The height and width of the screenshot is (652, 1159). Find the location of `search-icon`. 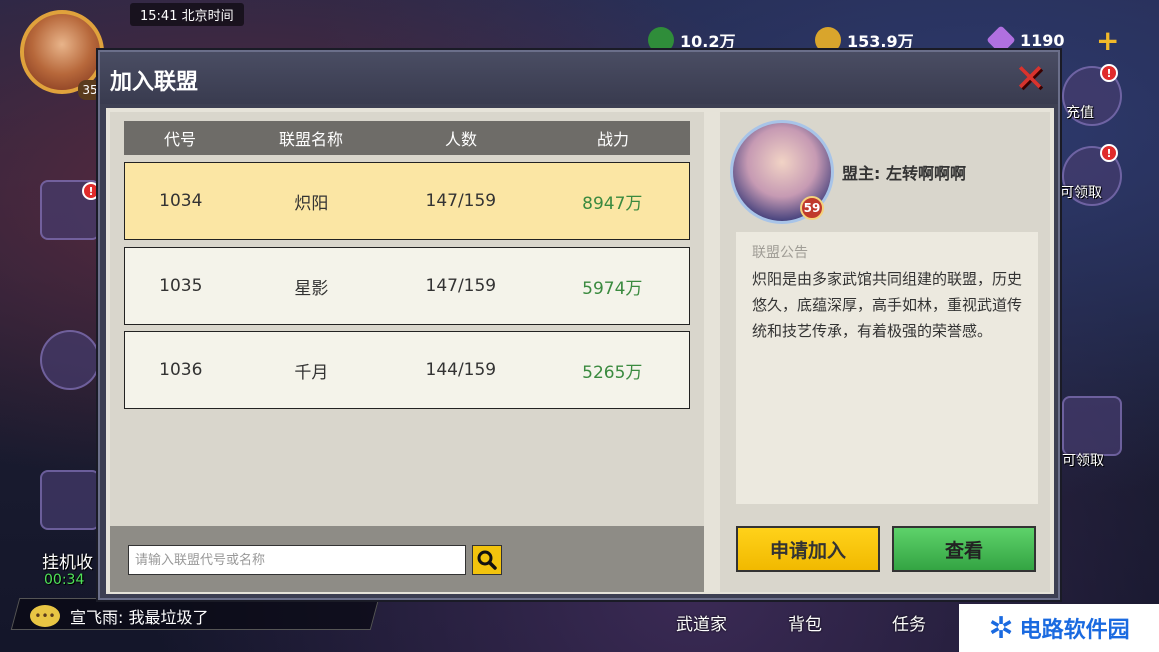

search-icon is located at coordinates (487, 560).